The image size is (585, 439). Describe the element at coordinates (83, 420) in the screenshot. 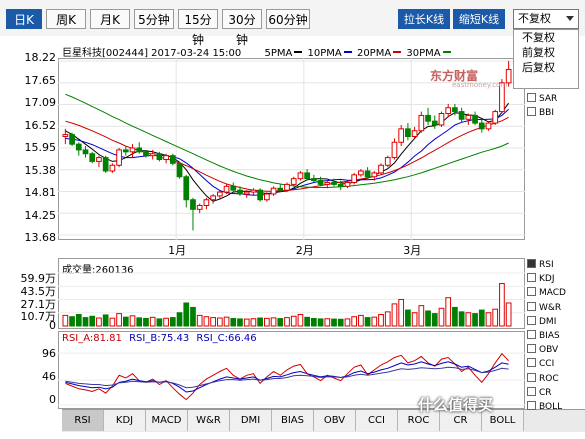

I see `tab-rsi: RSI` at that location.